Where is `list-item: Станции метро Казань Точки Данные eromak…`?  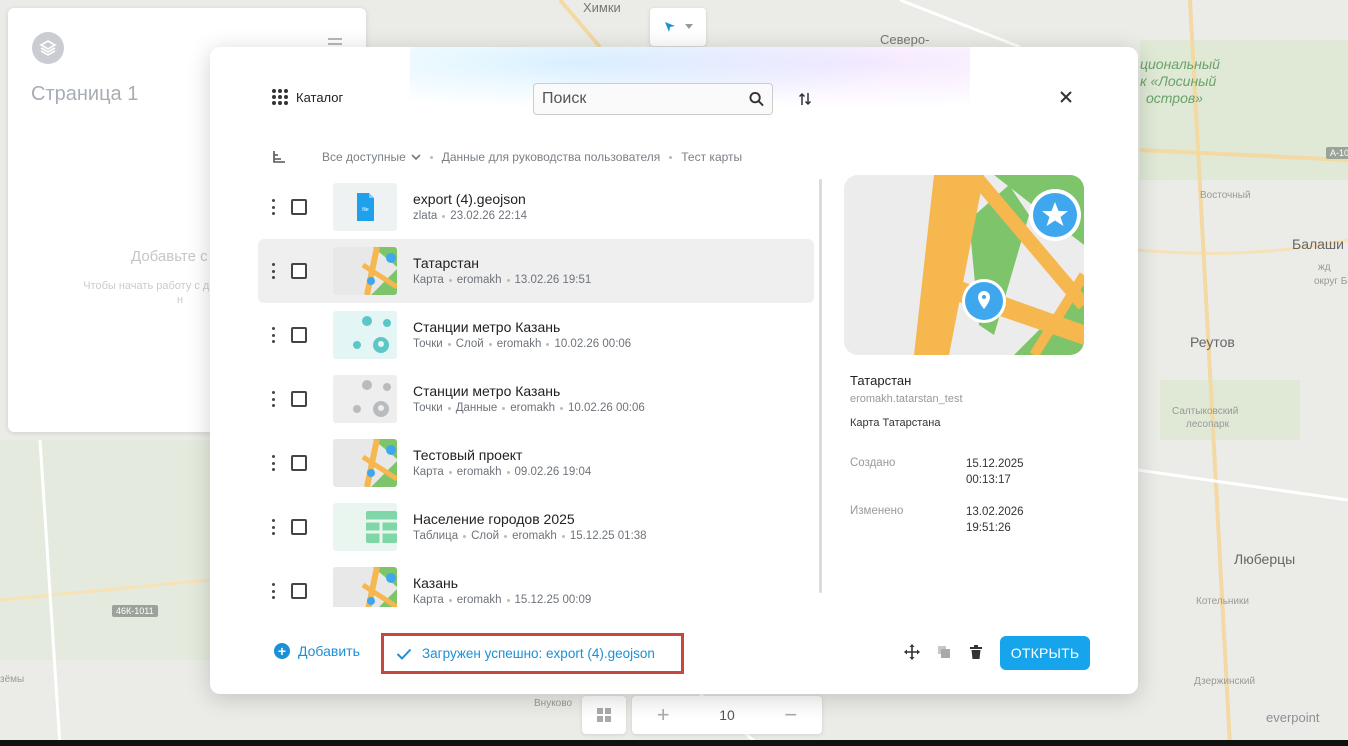 list-item: Станции метро Казань Точки Данные eromak… is located at coordinates (536, 399).